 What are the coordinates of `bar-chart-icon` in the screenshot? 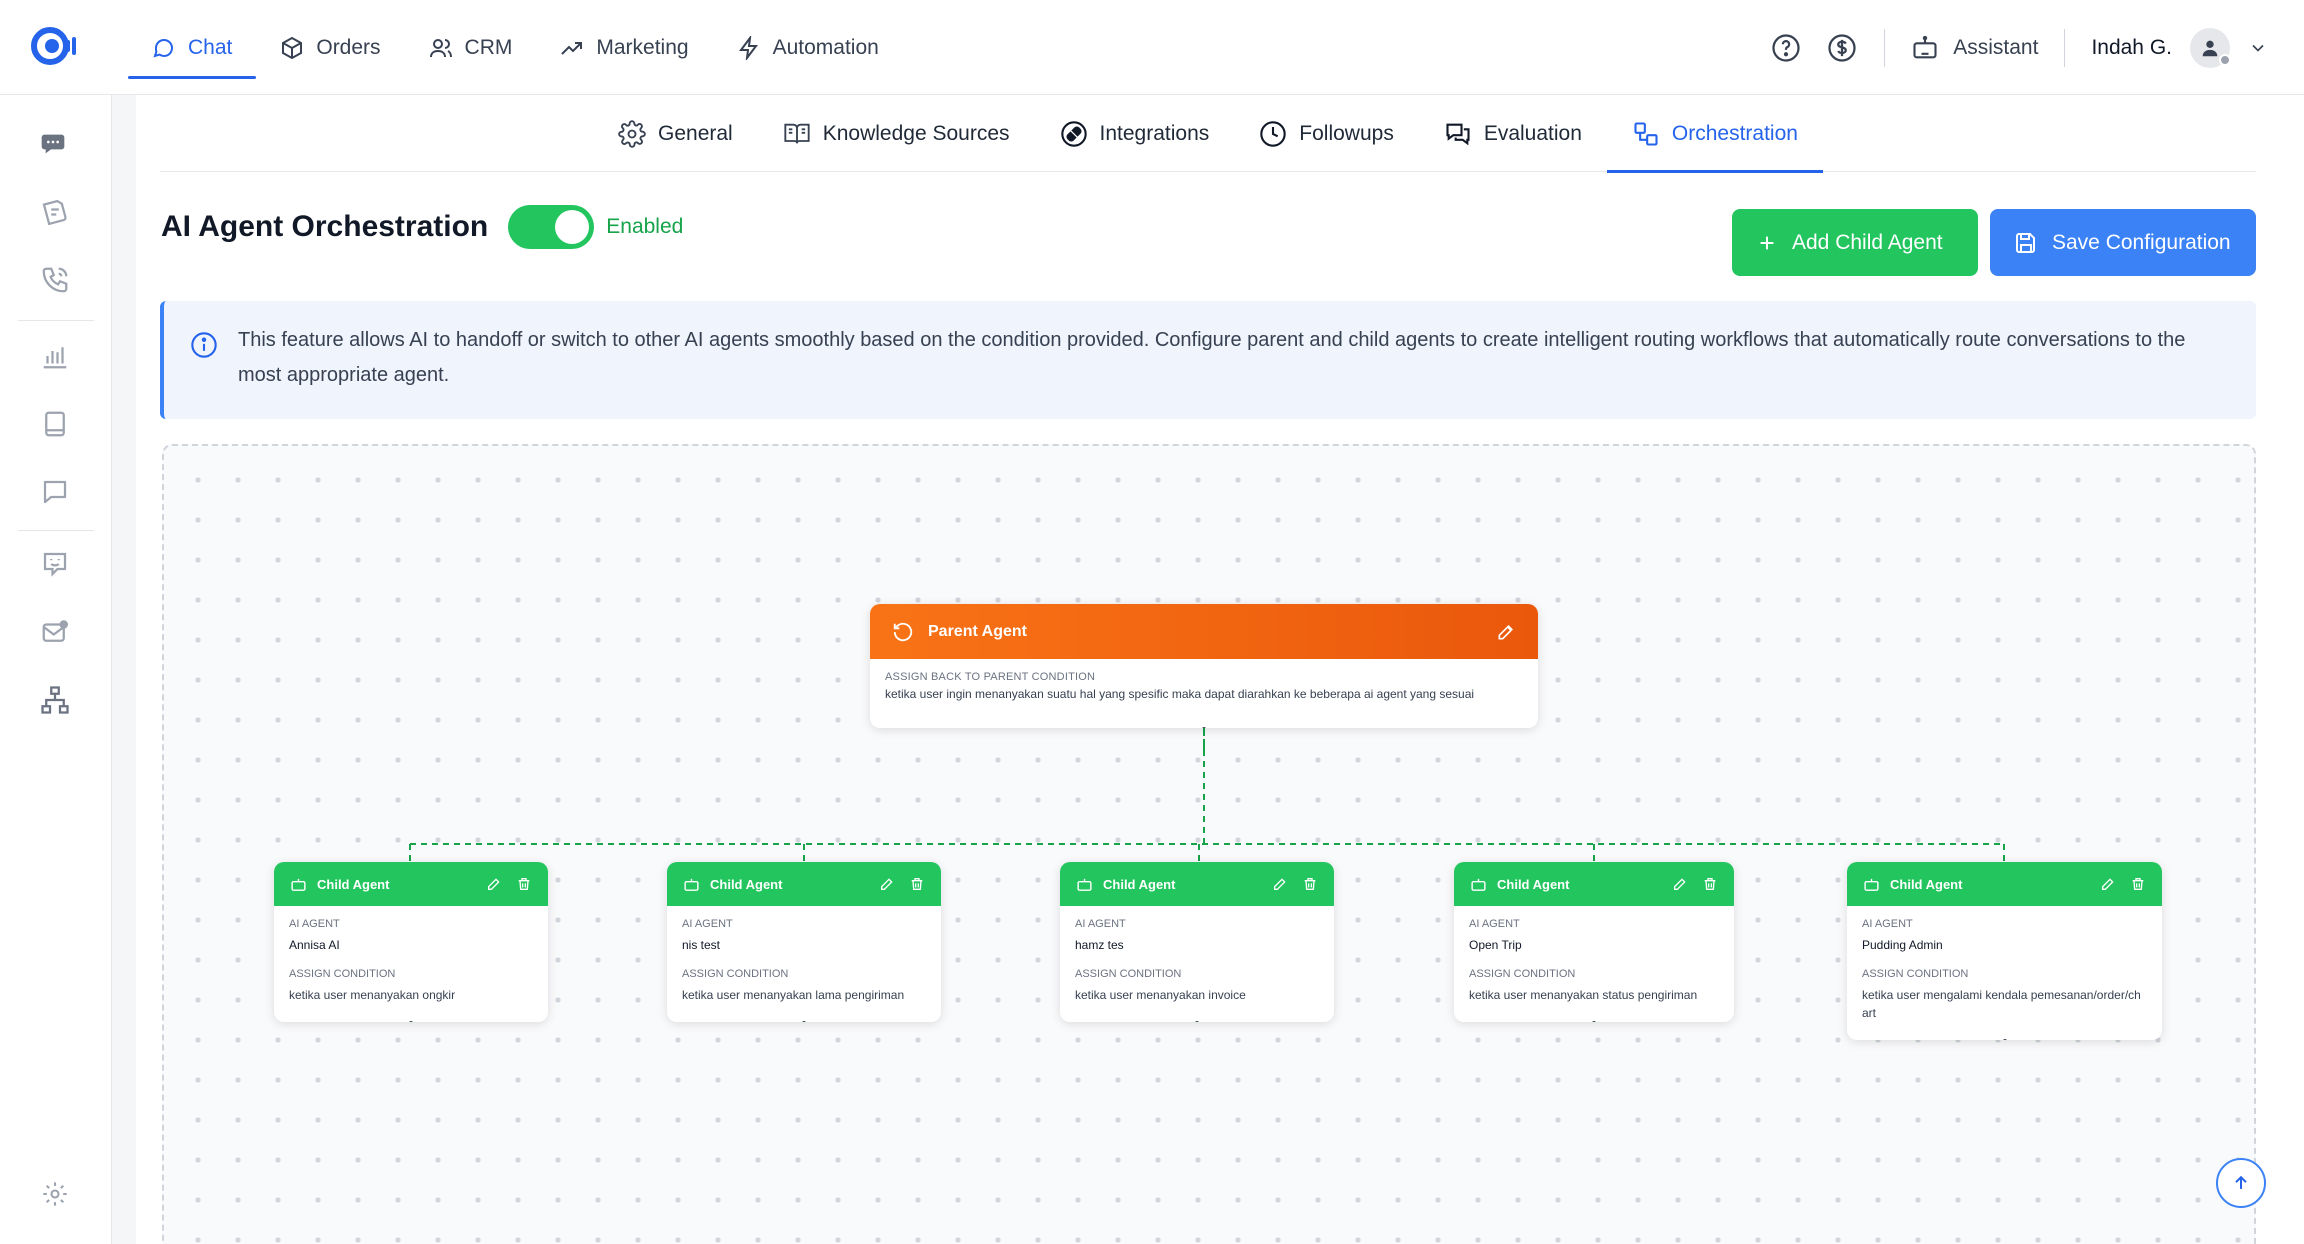 It's located at (55, 356).